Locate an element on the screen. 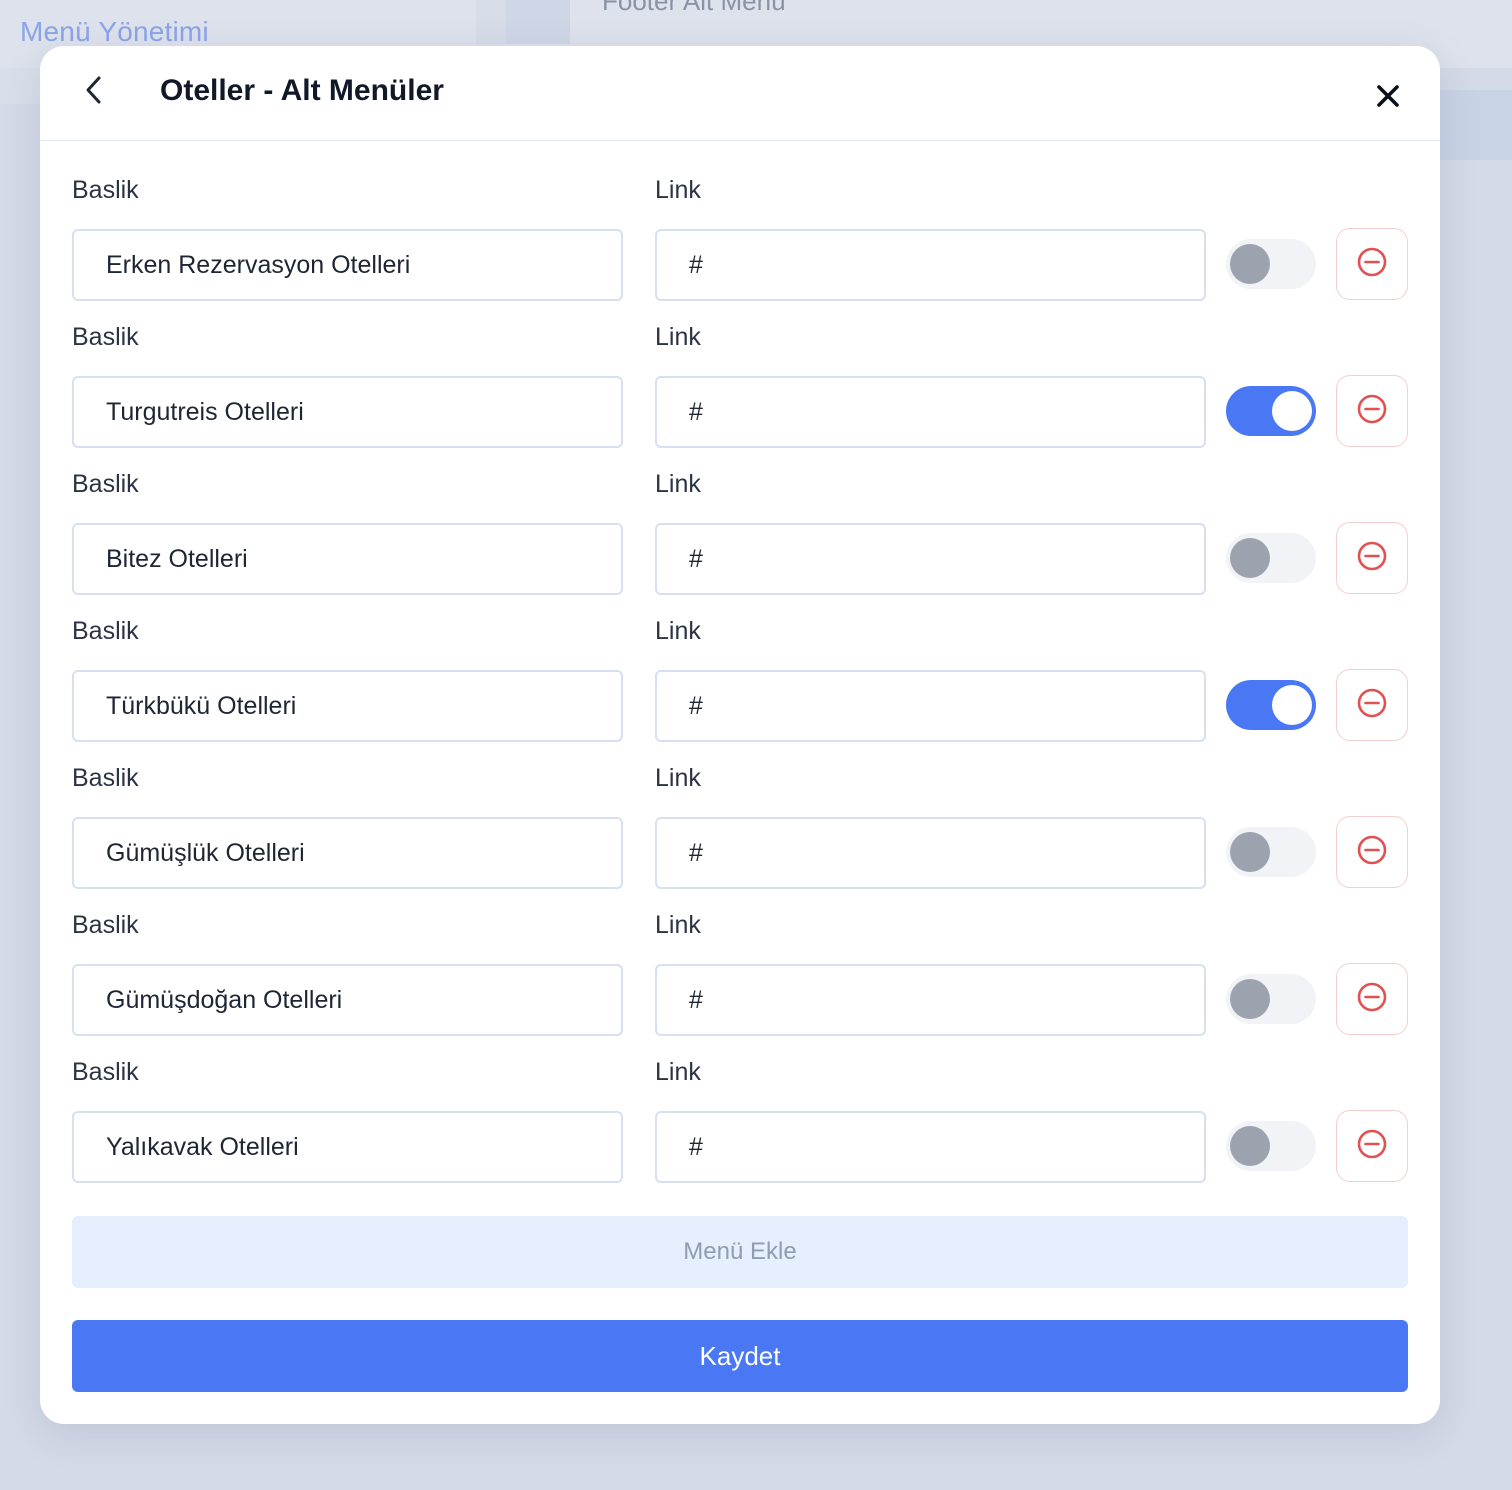  title-input: Gümüşlük Otelleri is located at coordinates (347, 853).